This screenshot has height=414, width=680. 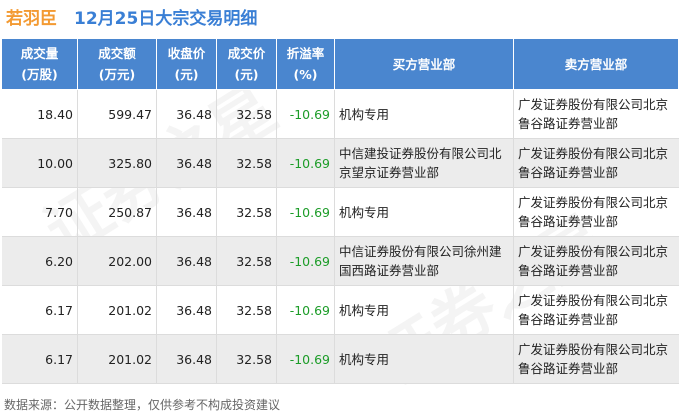 What do you see at coordinates (340, 18) in the screenshot?
I see `page-header: 若羽臣 12月25日大宗交易明细` at bounding box center [340, 18].